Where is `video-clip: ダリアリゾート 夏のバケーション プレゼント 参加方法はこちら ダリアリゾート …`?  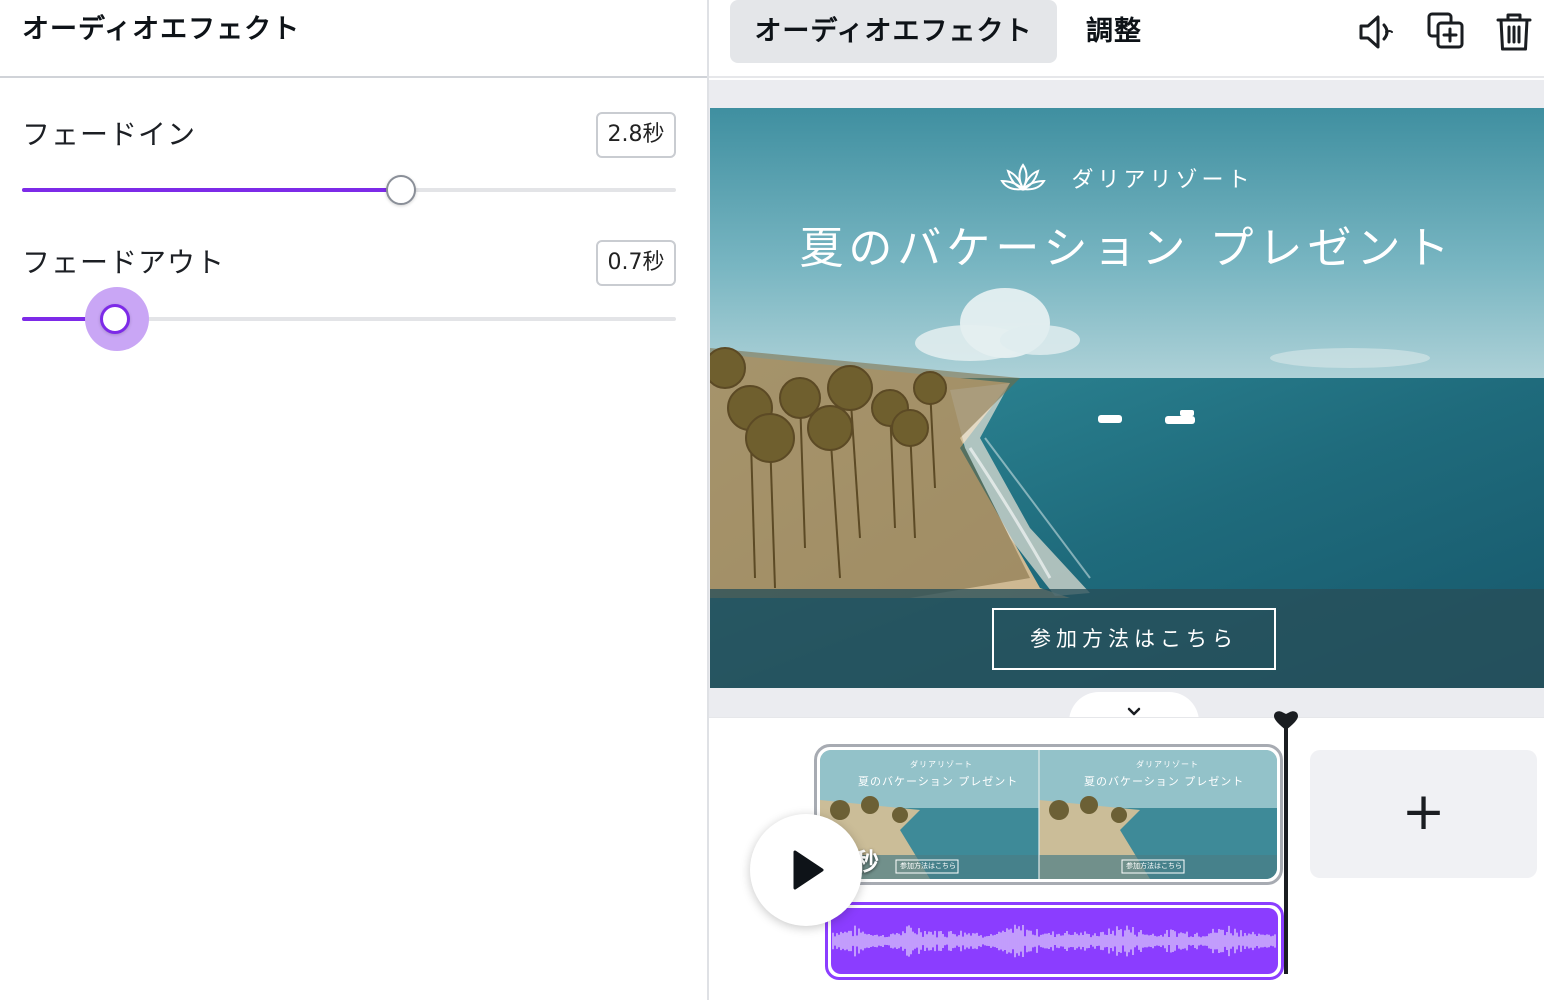
video-clip: ダリアリゾート 夏のバケーション プレゼント 参加方法はこちら ダリアリゾート … is located at coordinates (1048, 814).